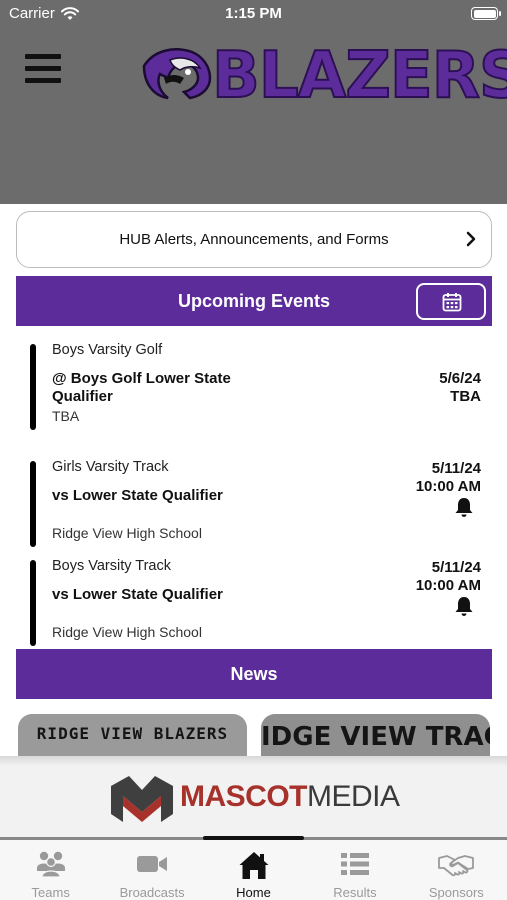 The width and height of the screenshot is (507, 900). Describe the element at coordinates (177, 74) in the screenshot. I see `blazers-mascot-logo` at that location.